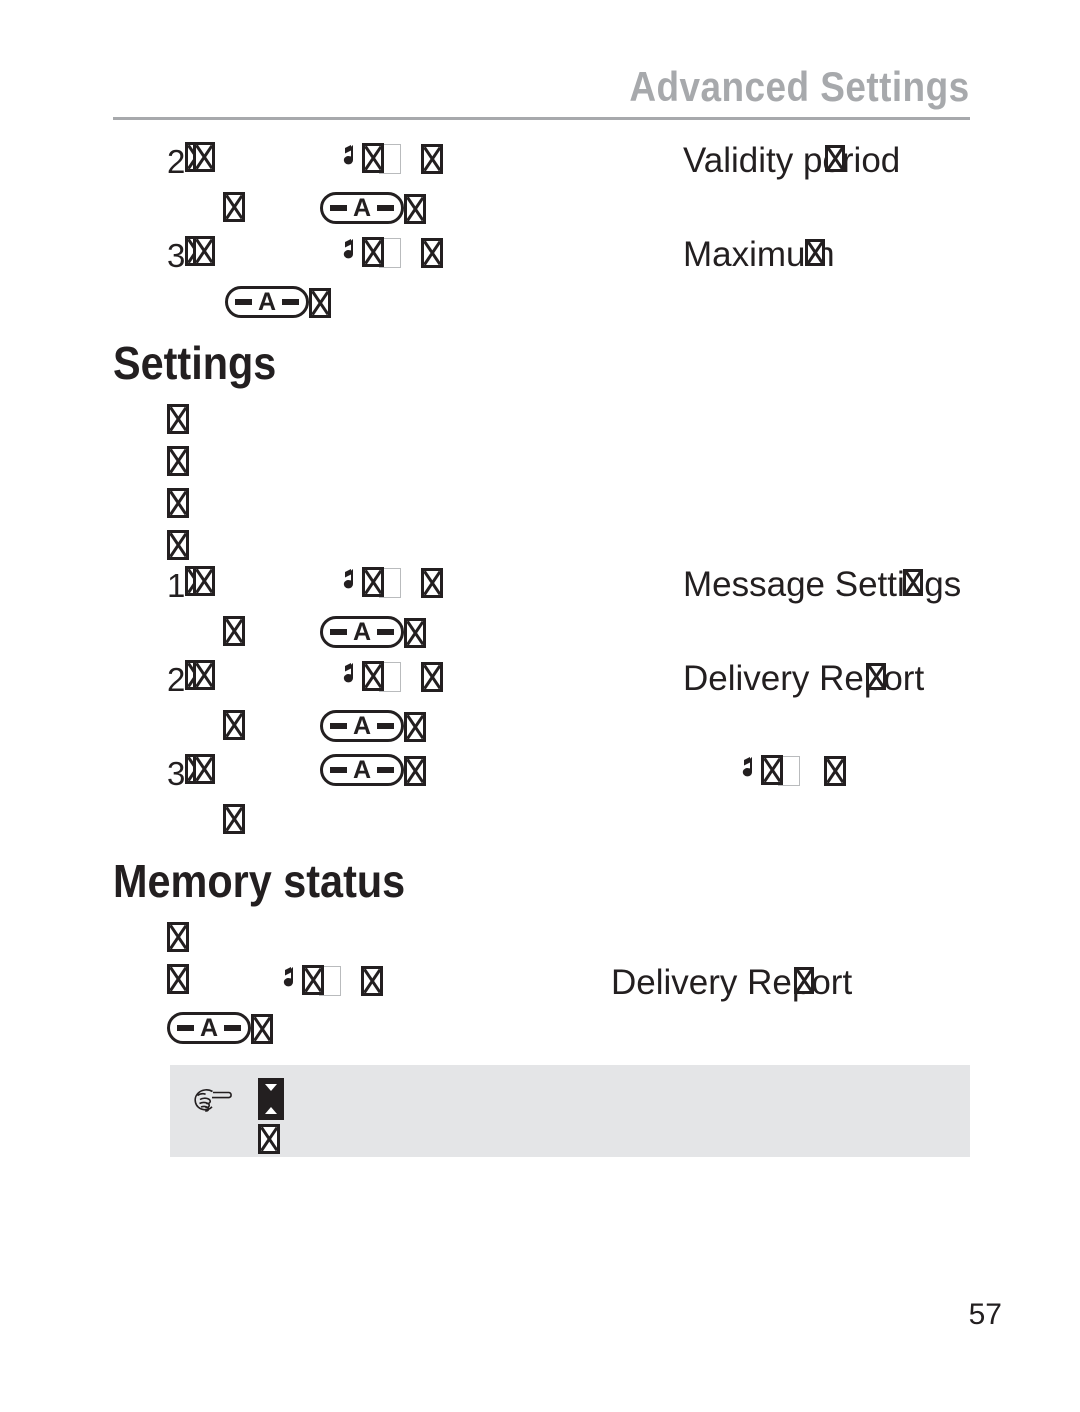  I want to click on pointing-hand-icon, so click(211, 1100).